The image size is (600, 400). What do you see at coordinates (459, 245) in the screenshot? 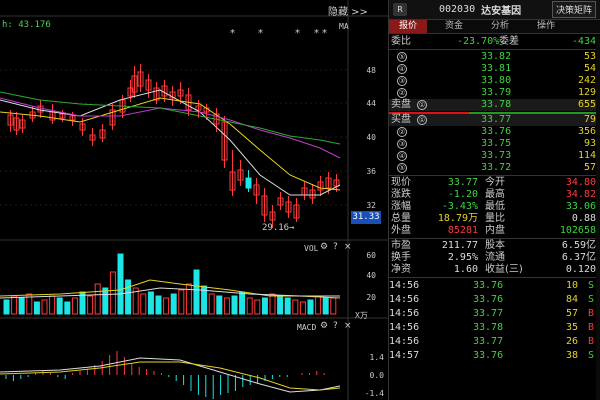
I see `fundamental-value: 211.77` at bounding box center [459, 245].